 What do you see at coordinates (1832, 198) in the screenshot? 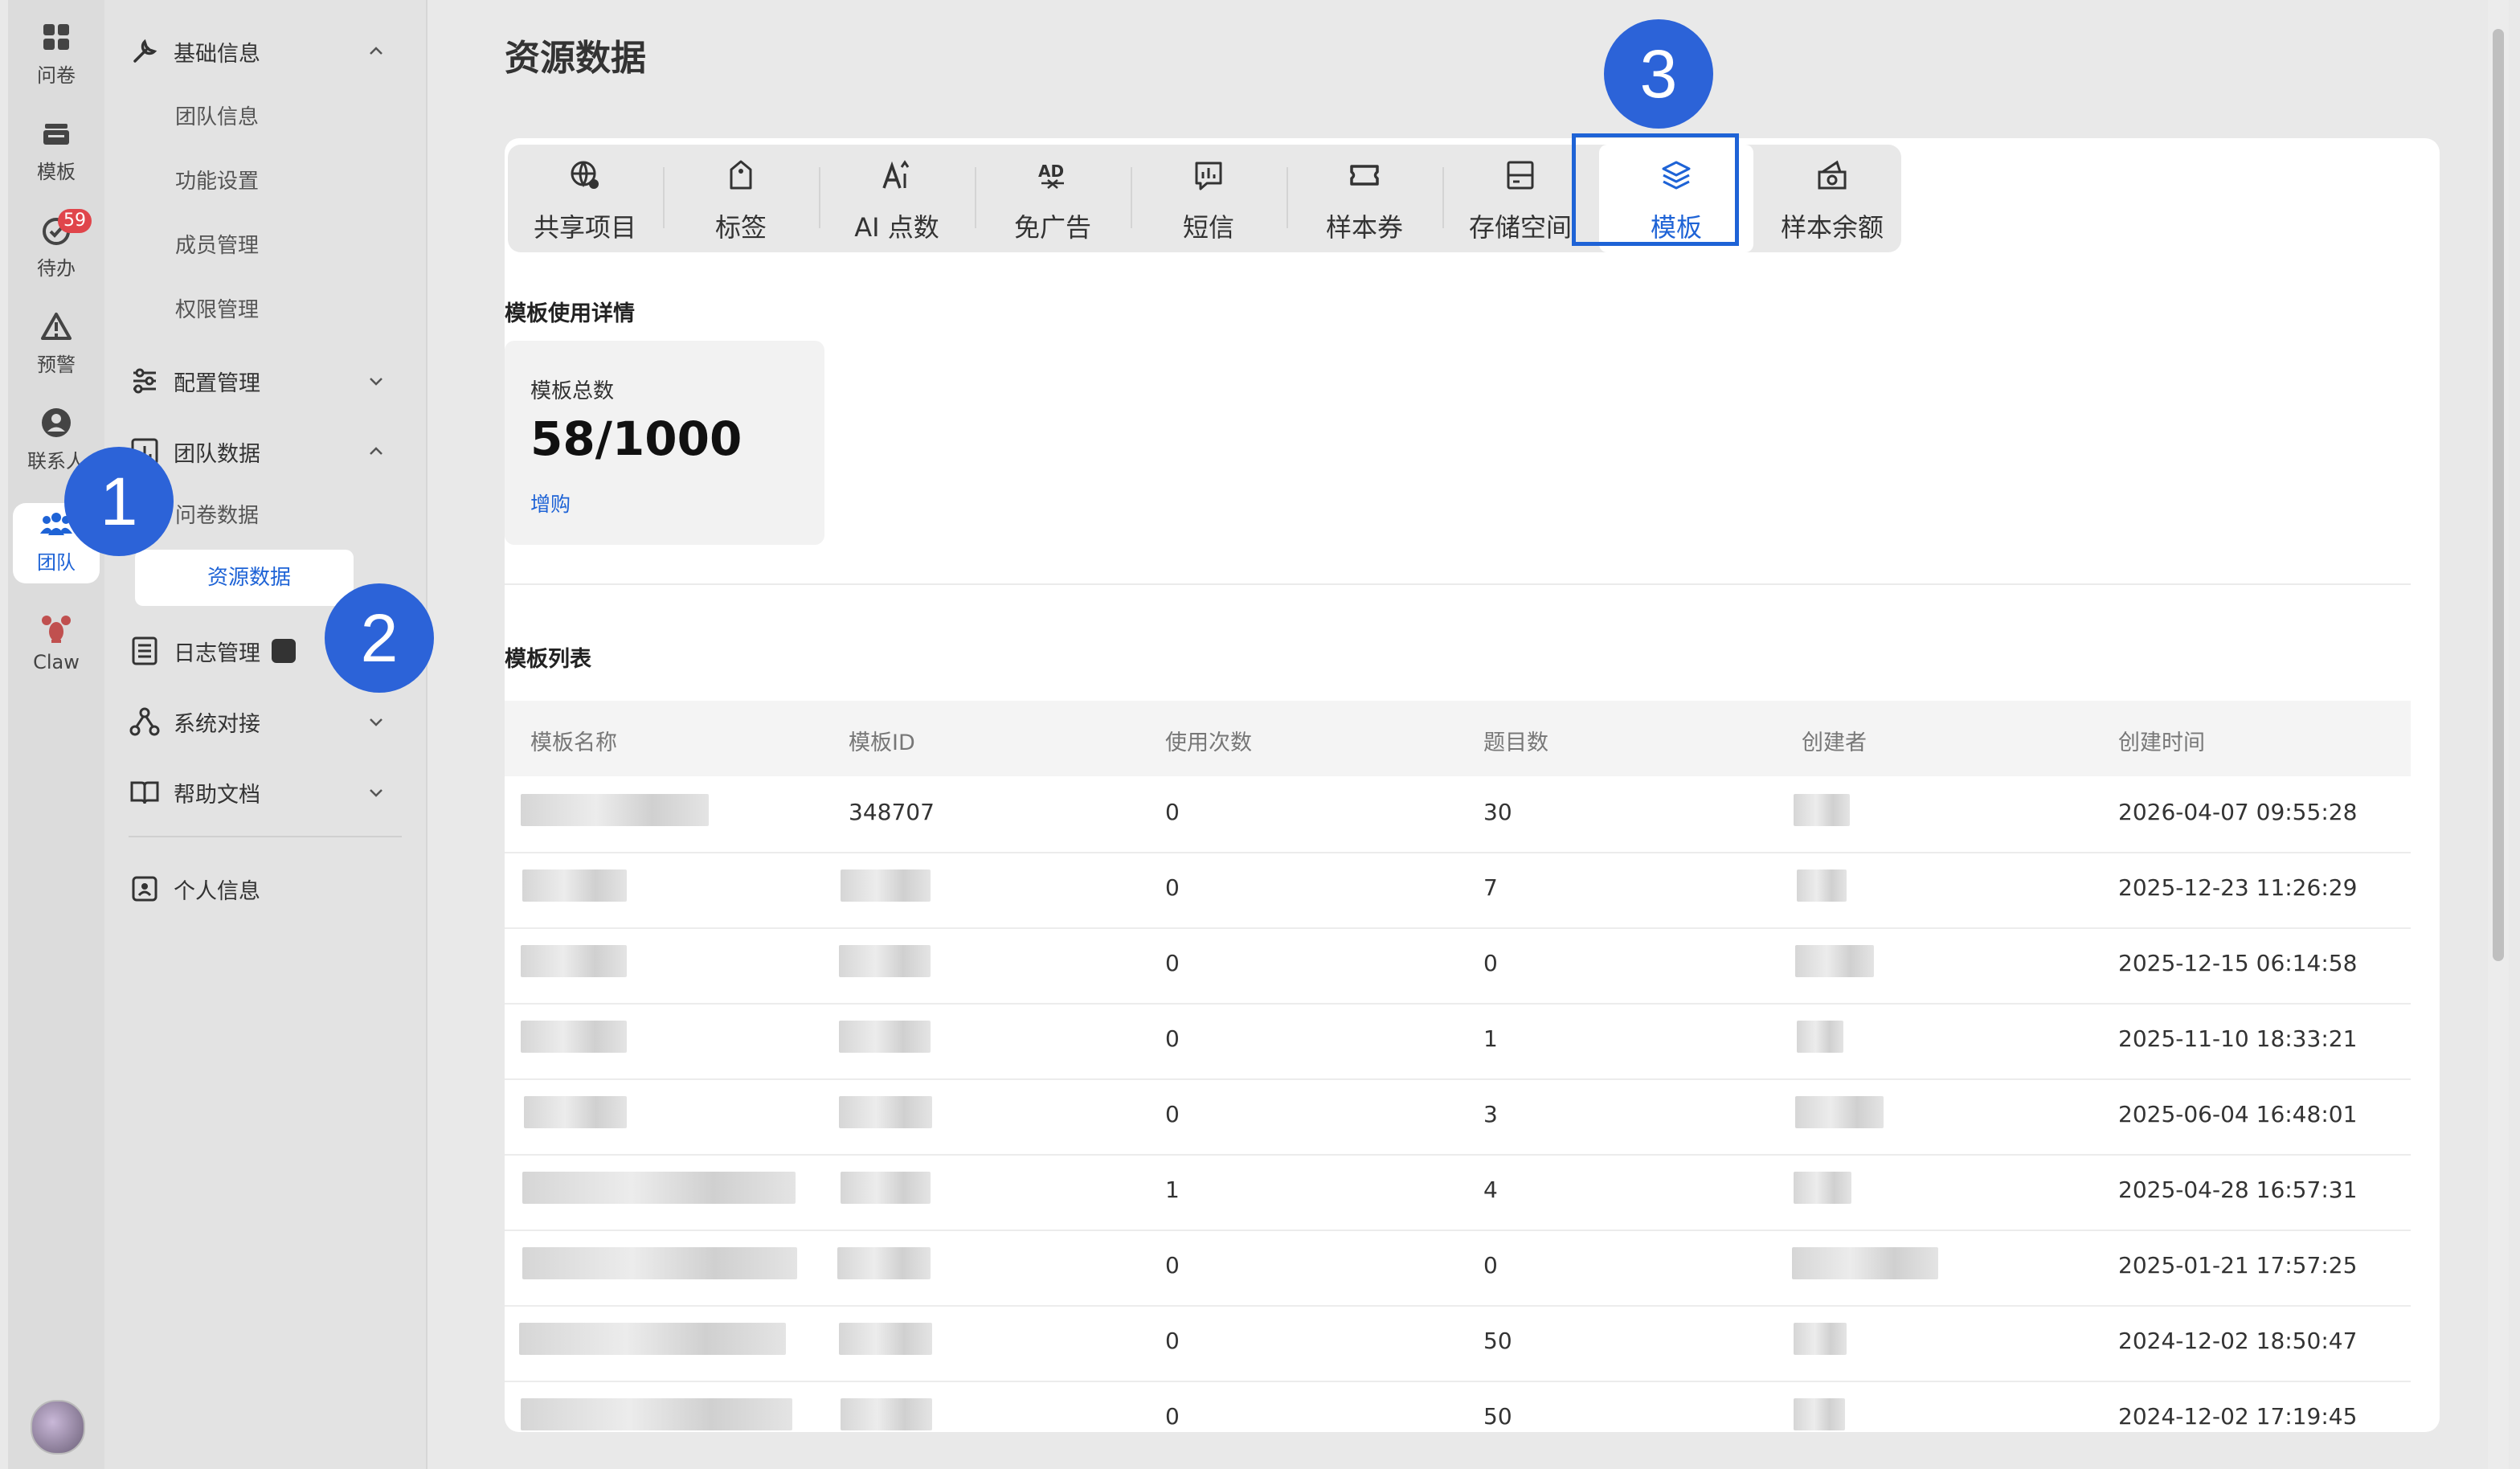
I see `tab-sample-balance: 样本余额` at bounding box center [1832, 198].